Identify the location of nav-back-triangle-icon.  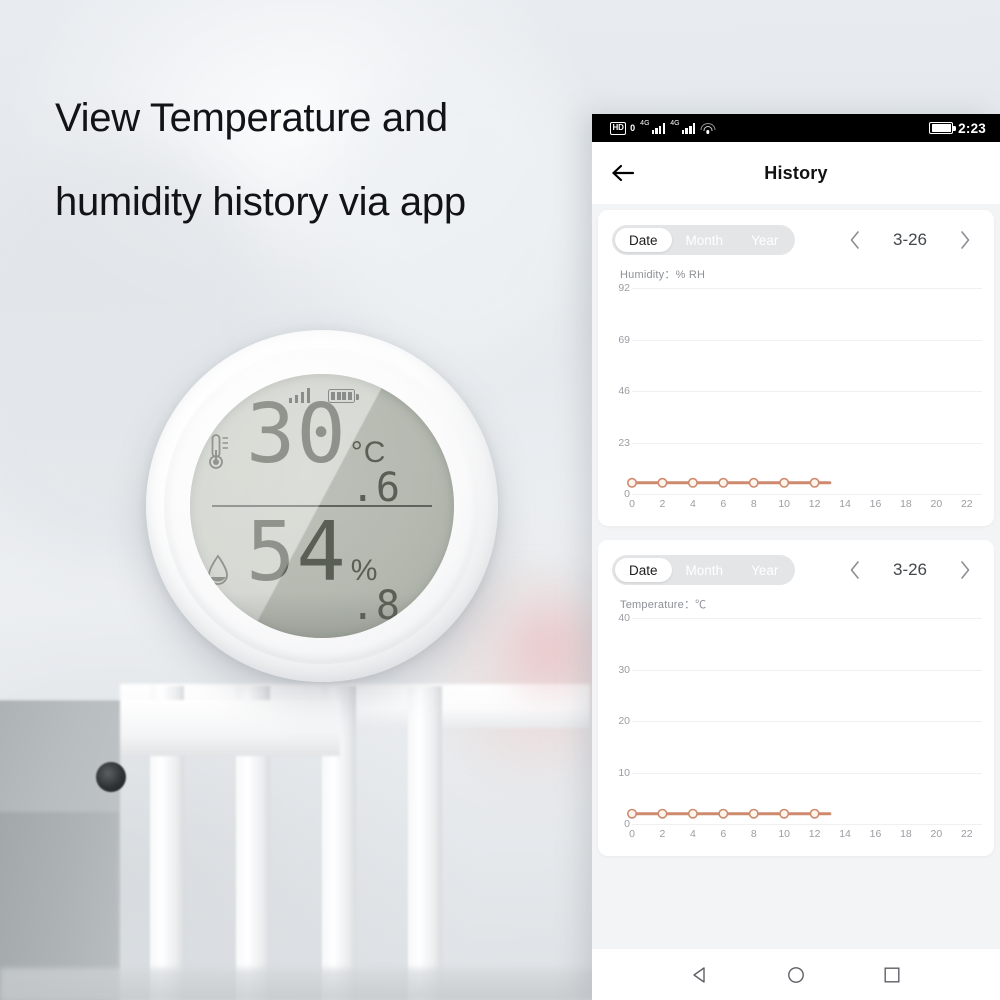
(699, 974).